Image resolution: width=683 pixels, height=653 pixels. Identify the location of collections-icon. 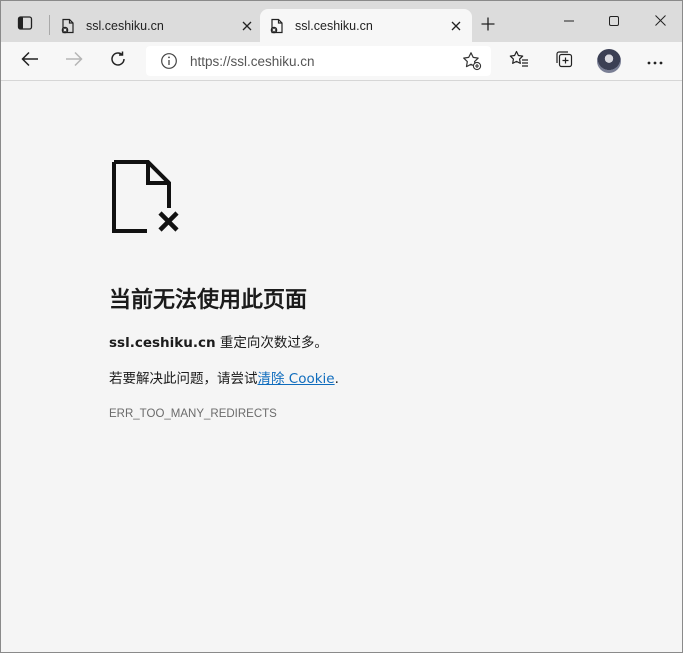
(564, 61).